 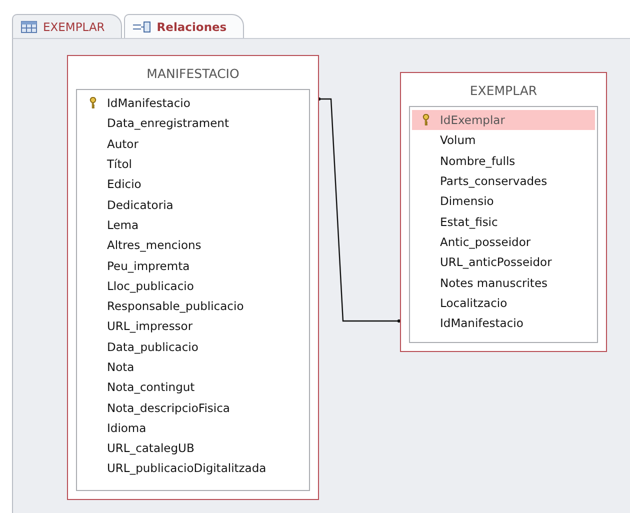 I want to click on field-row: Parts_conservades, so click(x=503, y=181).